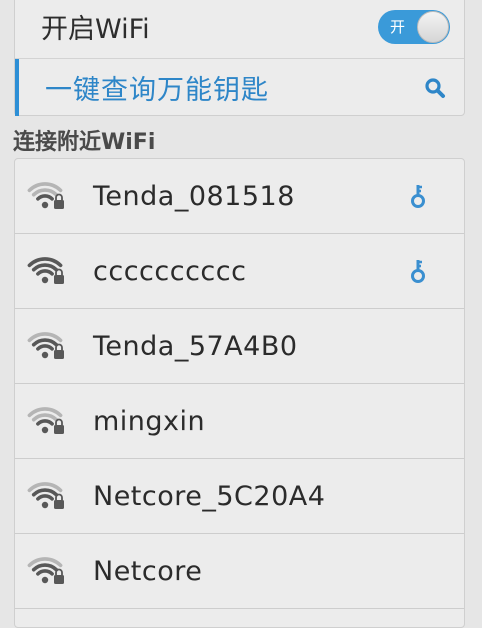 This screenshot has height=628, width=482. What do you see at coordinates (239, 421) in the screenshot?
I see `wifi-item: mingxin` at bounding box center [239, 421].